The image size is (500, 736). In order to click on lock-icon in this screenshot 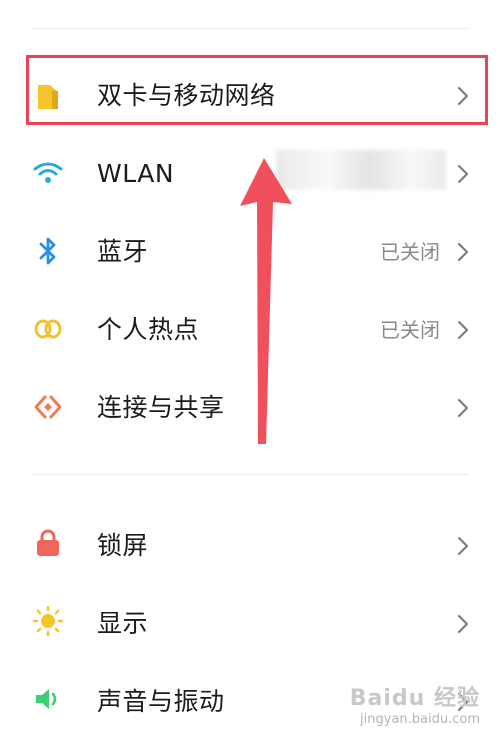, I will do `click(48, 543)`.